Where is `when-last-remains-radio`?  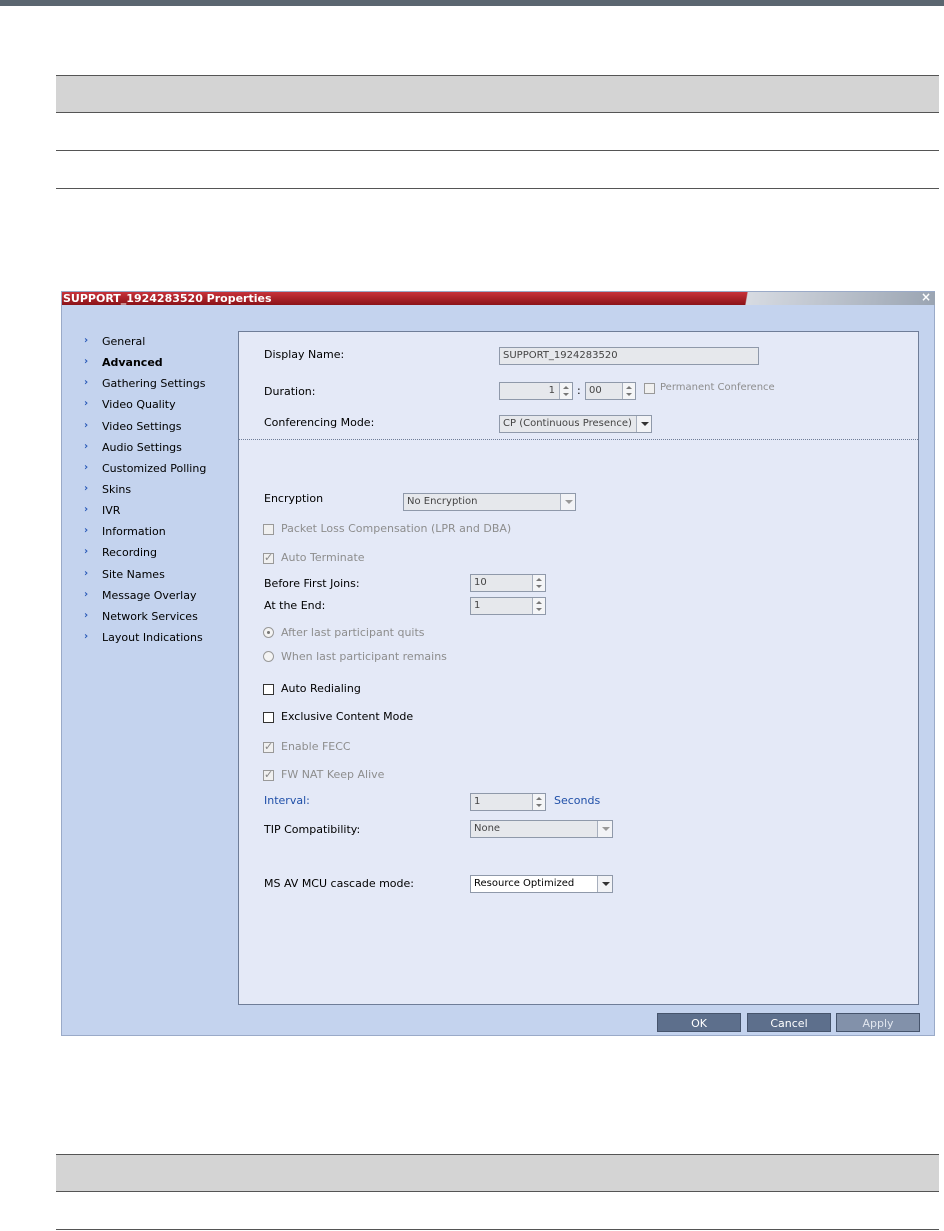
when-last-remains-radio is located at coordinates (268, 656).